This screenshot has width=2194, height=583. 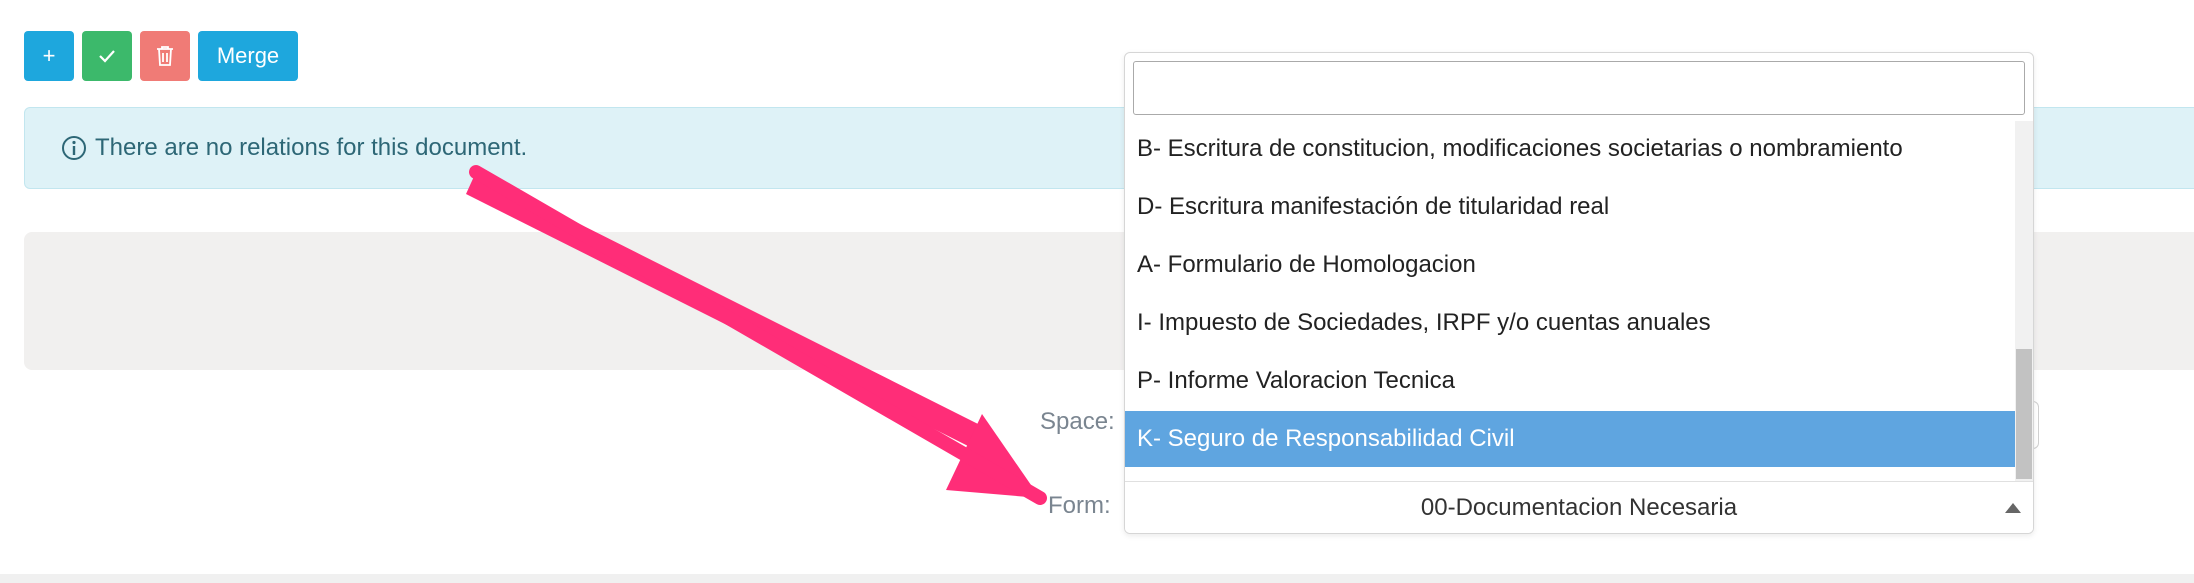 What do you see at coordinates (1077, 421) in the screenshot?
I see `space-label: Space:` at bounding box center [1077, 421].